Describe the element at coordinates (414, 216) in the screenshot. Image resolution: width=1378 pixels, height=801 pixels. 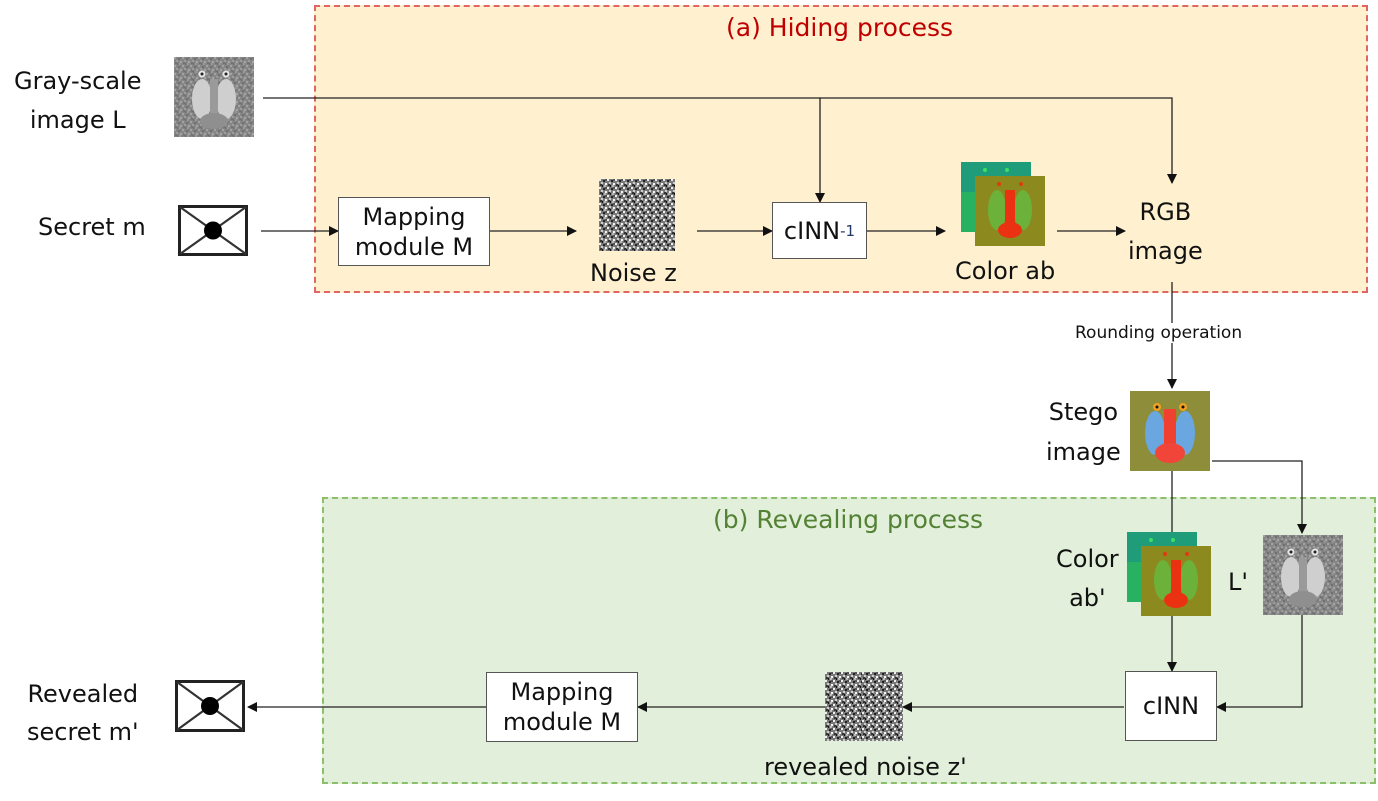
I see `mapping-hiding-line1: Mapping` at that location.